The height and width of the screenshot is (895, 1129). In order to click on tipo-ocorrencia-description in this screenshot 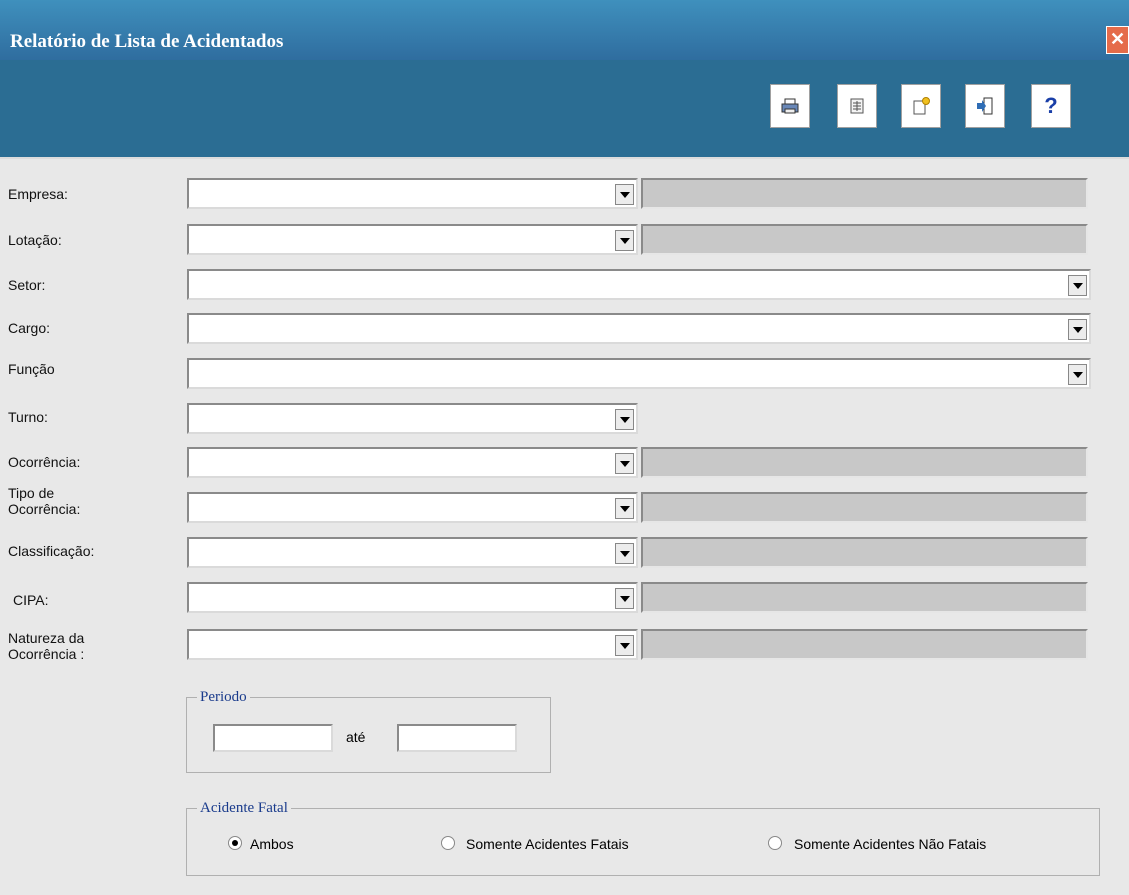, I will do `click(864, 507)`.